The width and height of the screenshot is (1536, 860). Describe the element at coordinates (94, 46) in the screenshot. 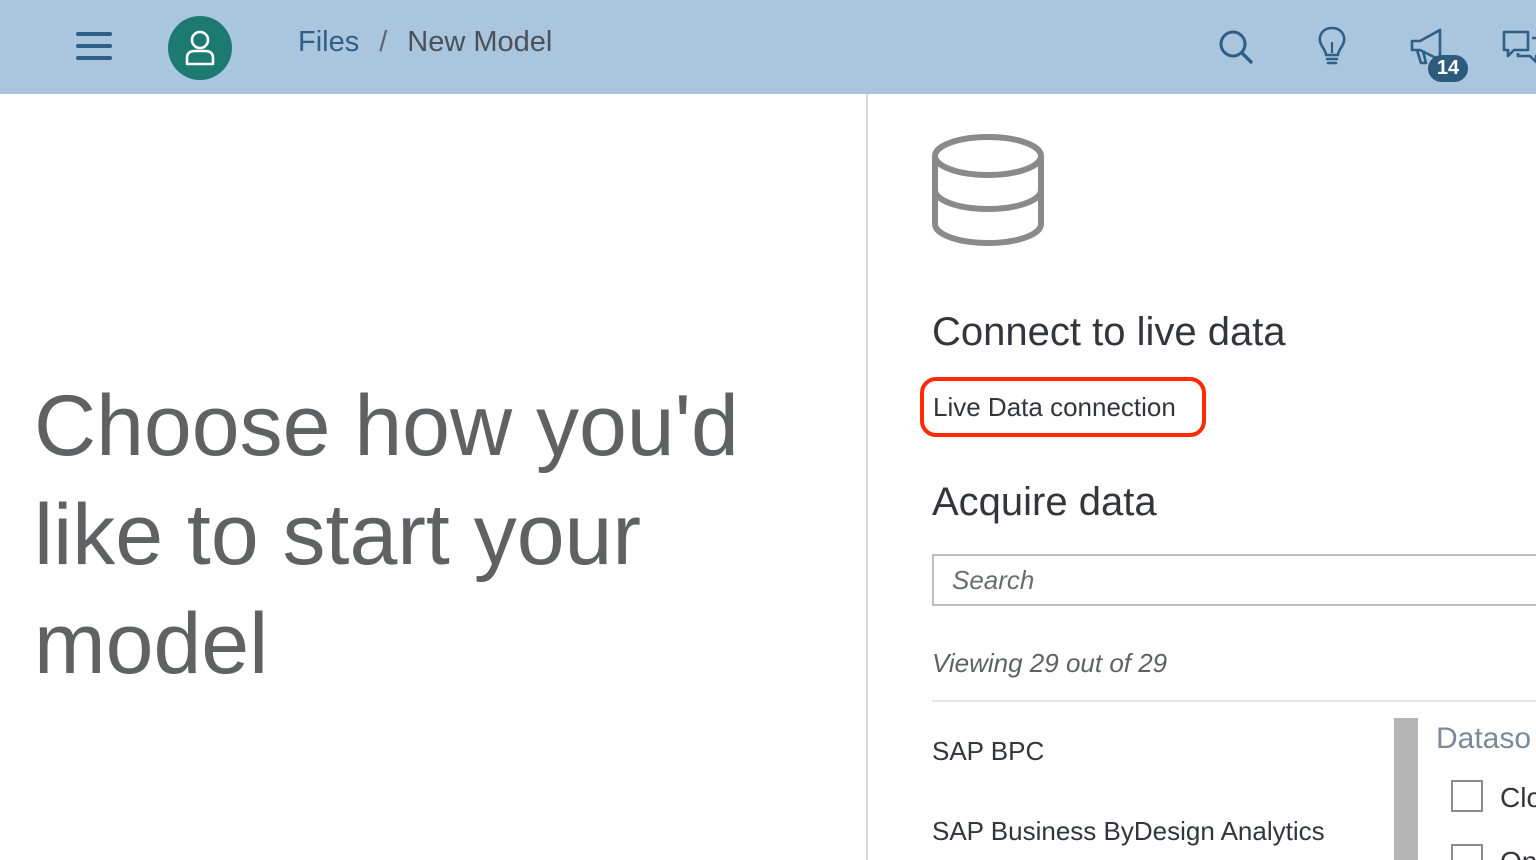

I see `menu-icon` at that location.